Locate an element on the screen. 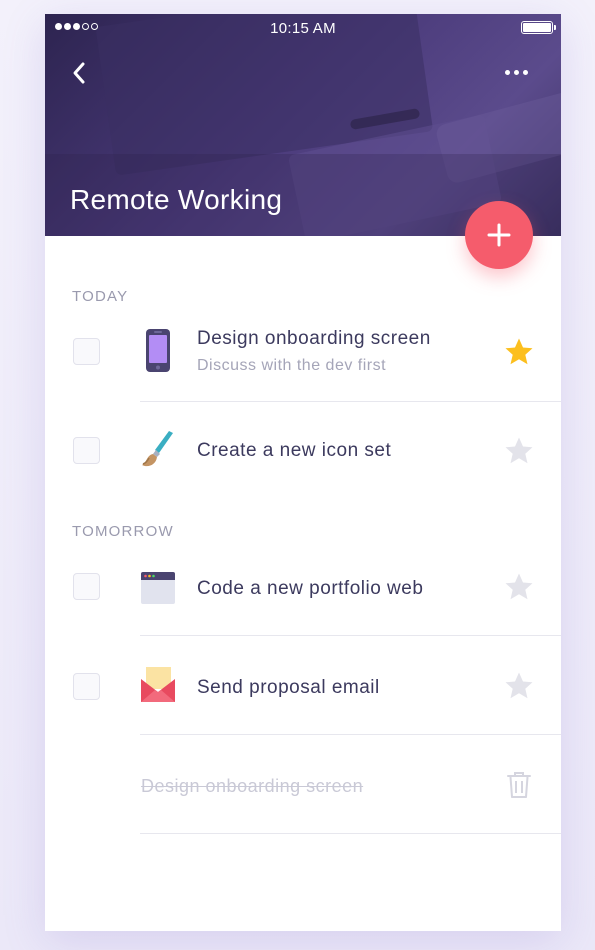 This screenshot has width=595, height=950. task-title: Create a new icon set is located at coordinates (294, 450).